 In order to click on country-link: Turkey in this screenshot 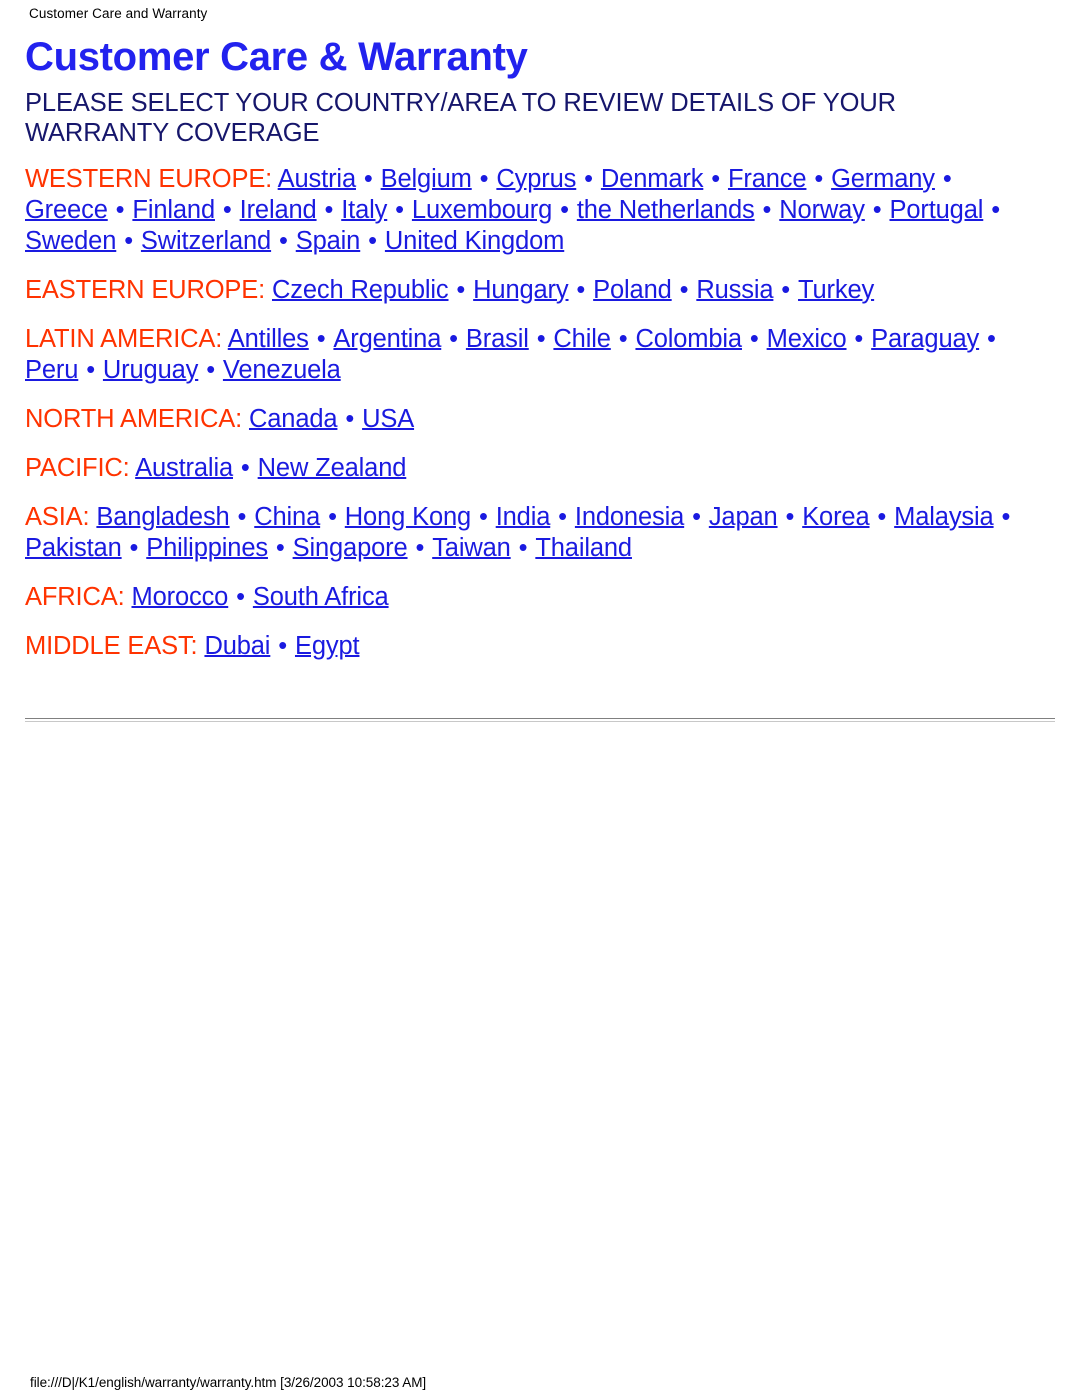, I will do `click(836, 290)`.